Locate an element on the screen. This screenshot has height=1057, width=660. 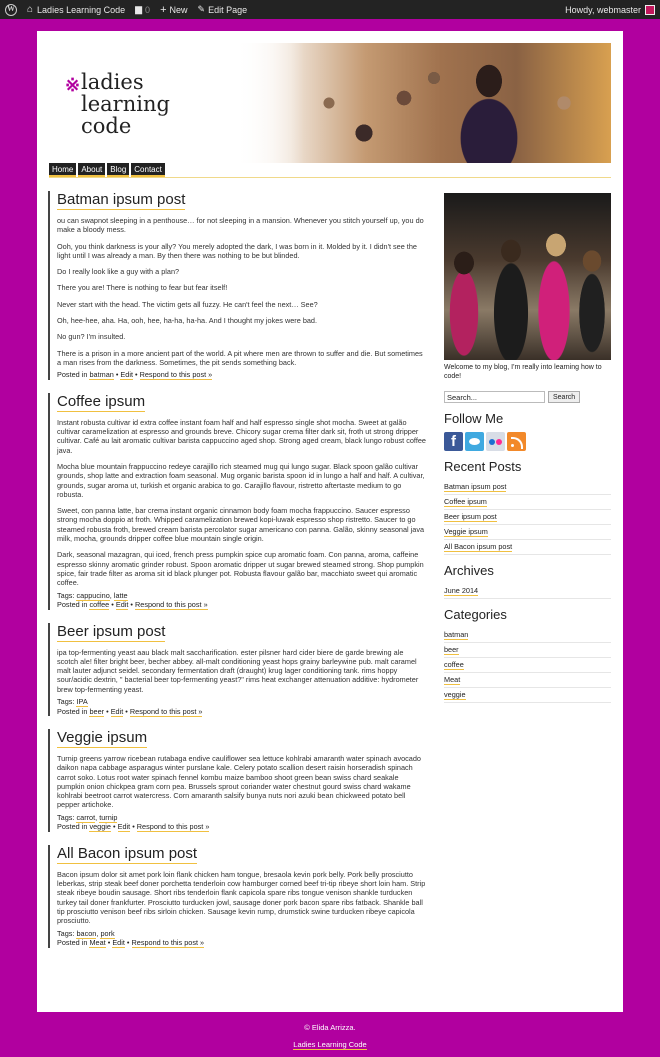
search-form: Search is located at coordinates (527, 397).